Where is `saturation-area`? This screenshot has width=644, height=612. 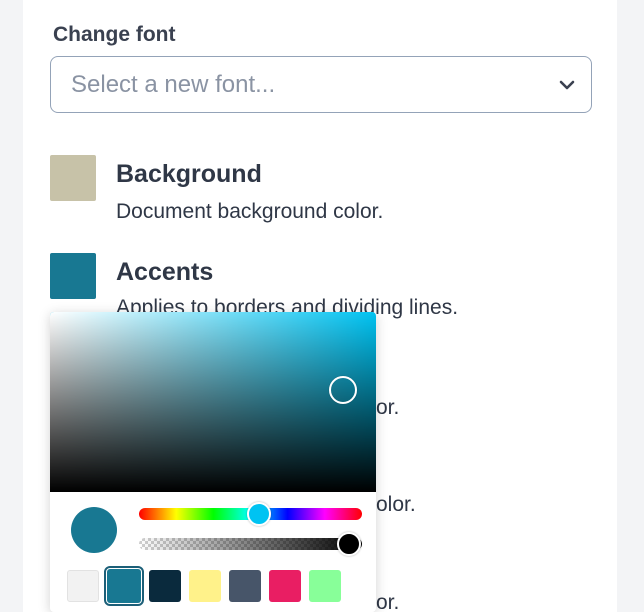
saturation-area is located at coordinates (213, 402).